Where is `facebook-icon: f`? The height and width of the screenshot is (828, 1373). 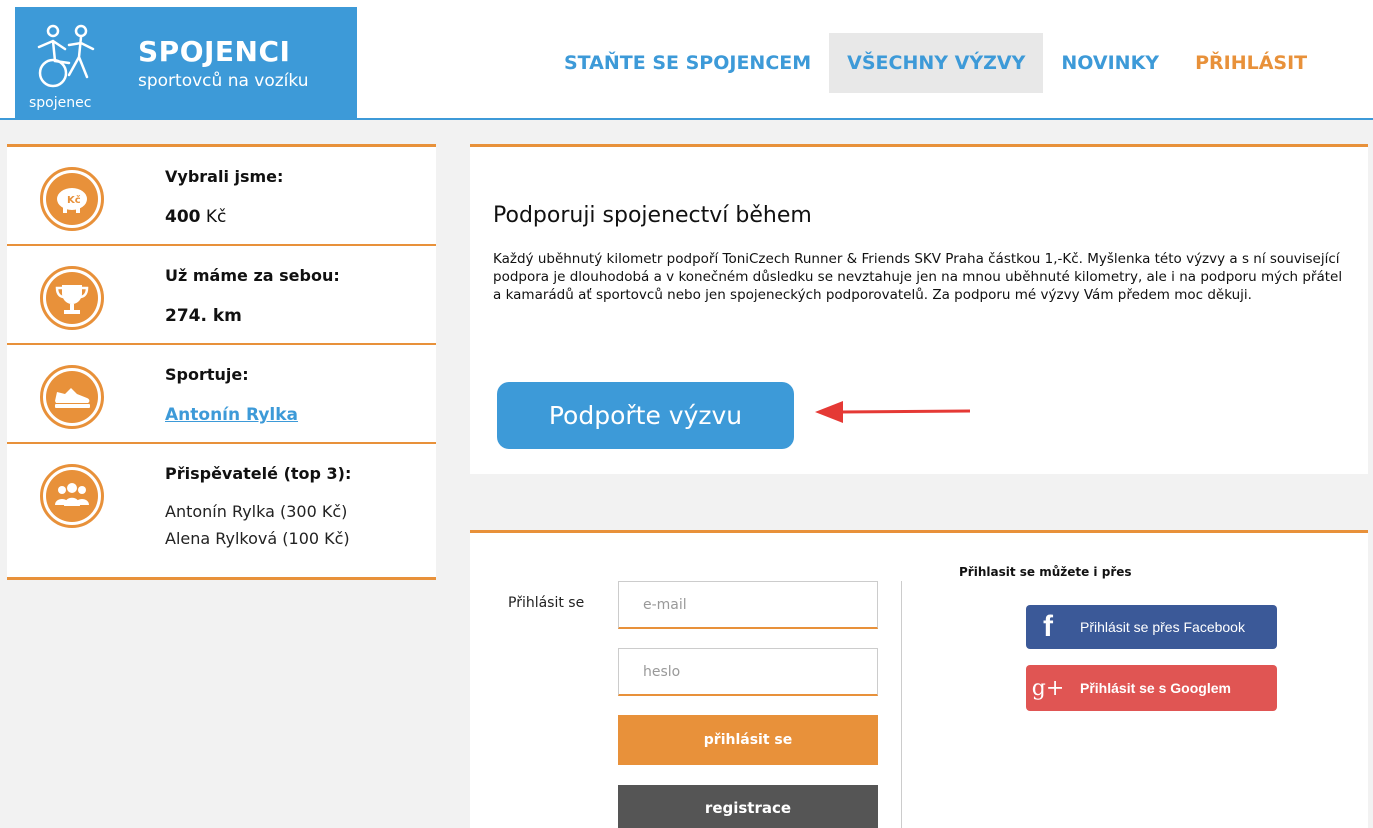 facebook-icon: f is located at coordinates (1048, 626).